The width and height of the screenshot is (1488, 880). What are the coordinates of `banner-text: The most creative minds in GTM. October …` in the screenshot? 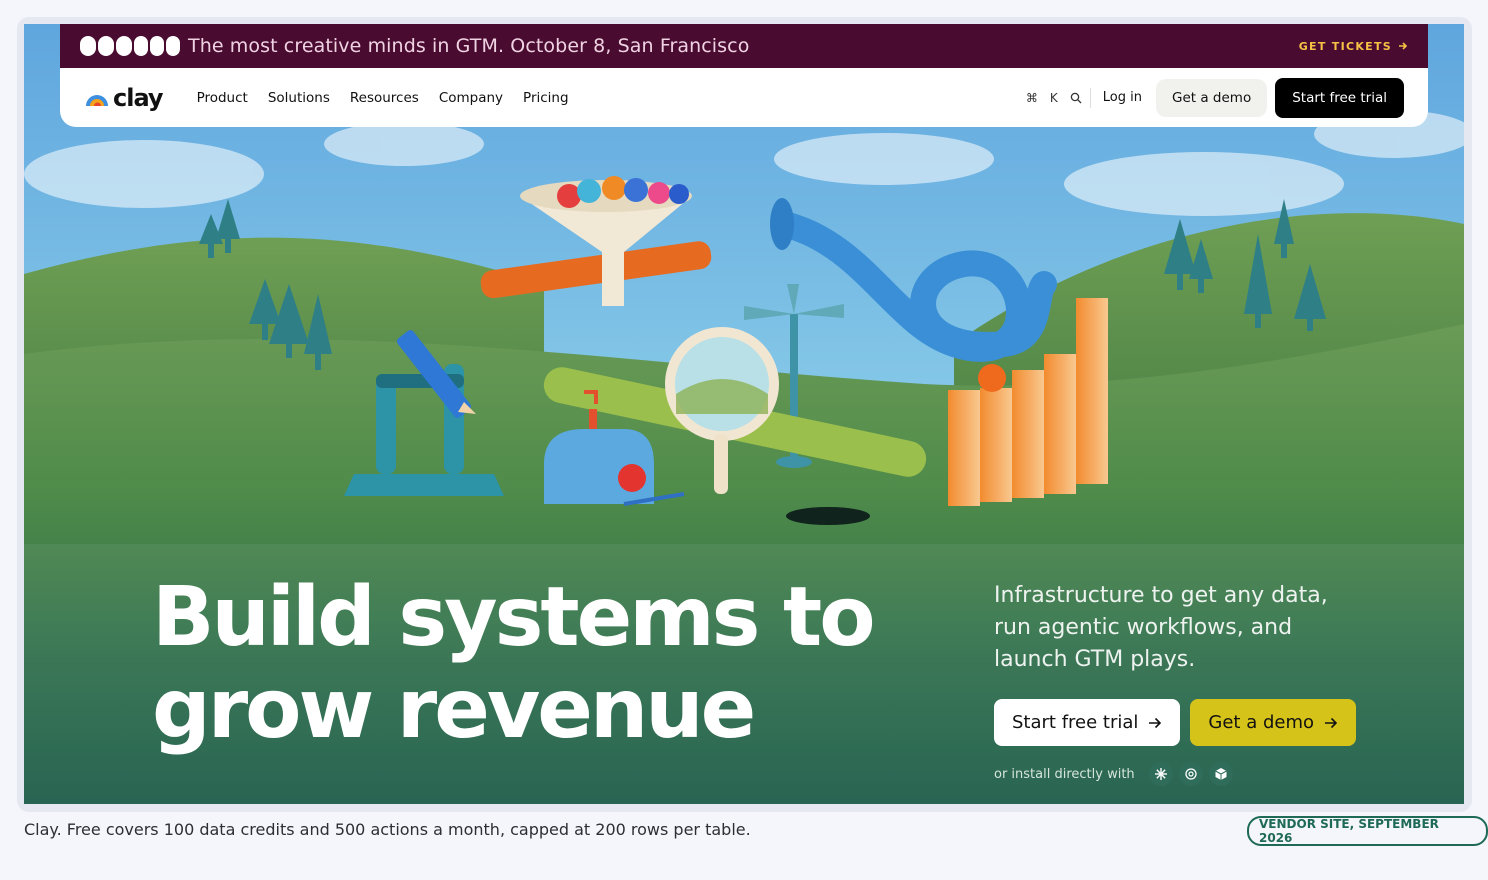 It's located at (469, 46).